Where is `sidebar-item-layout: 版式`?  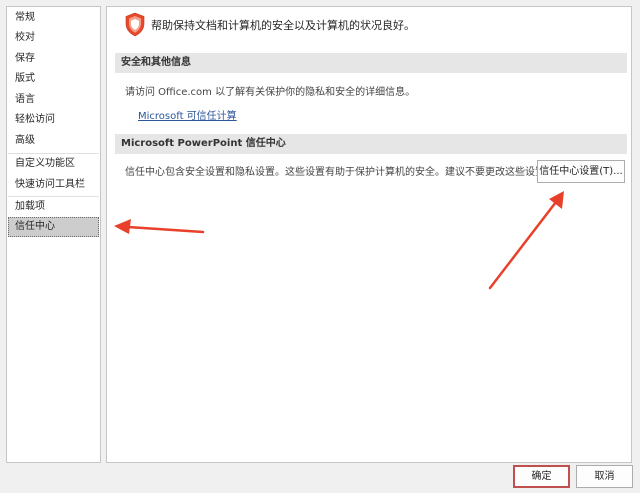 sidebar-item-layout: 版式 is located at coordinates (53, 79).